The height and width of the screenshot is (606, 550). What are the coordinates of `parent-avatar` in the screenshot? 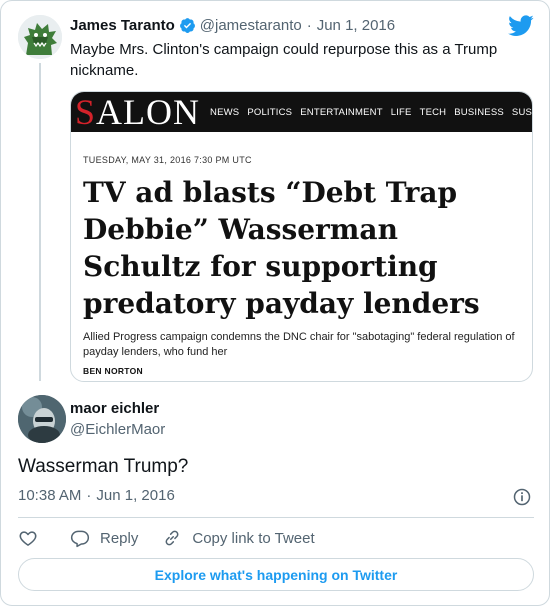 It's located at (40, 37).